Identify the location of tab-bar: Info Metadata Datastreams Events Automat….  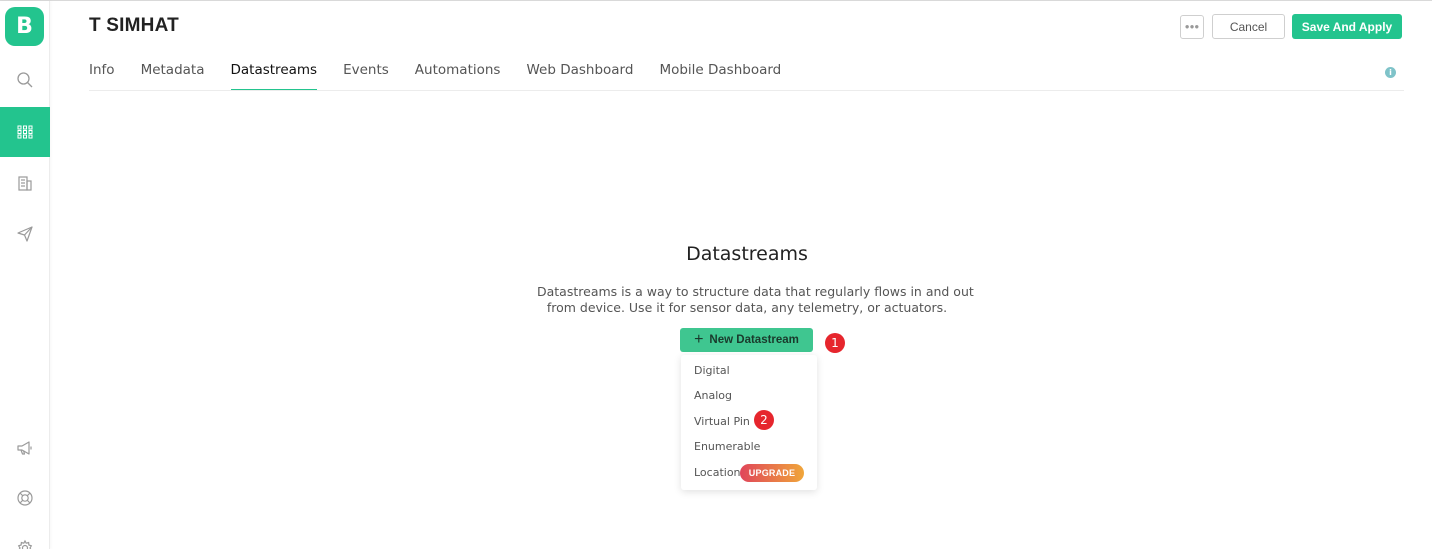
(448, 76).